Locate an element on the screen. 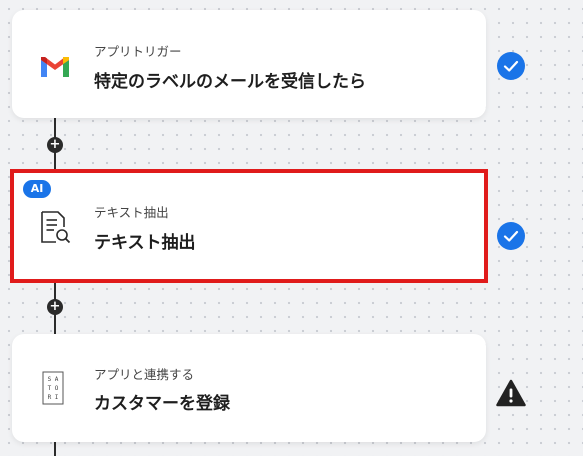 The height and width of the screenshot is (456, 583). svg-text: T O is located at coordinates (53, 388).